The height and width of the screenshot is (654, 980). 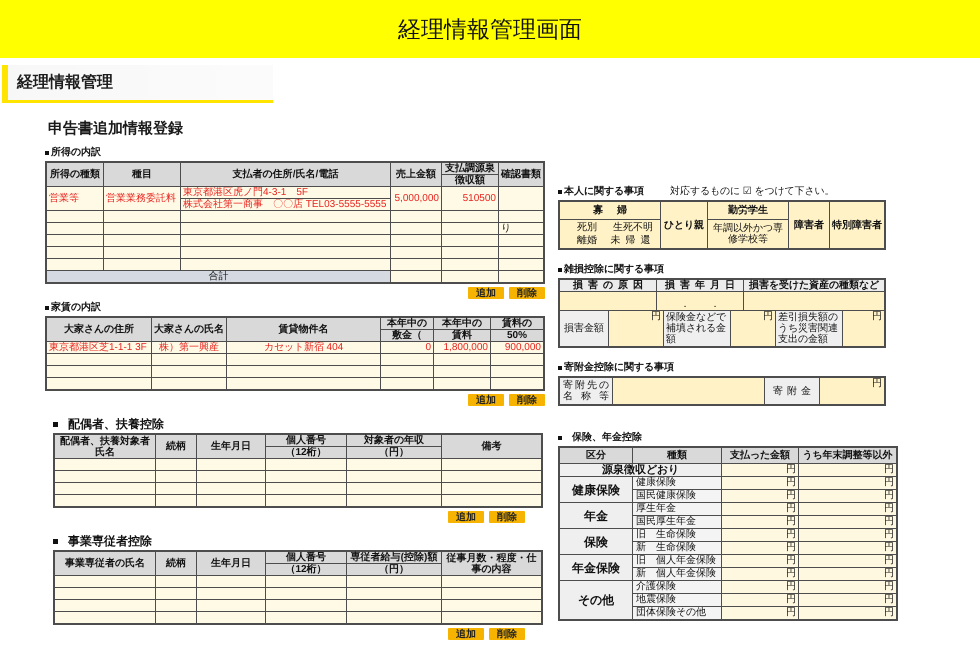 I want to click on input-field: 株）第一興産, so click(x=189, y=347).